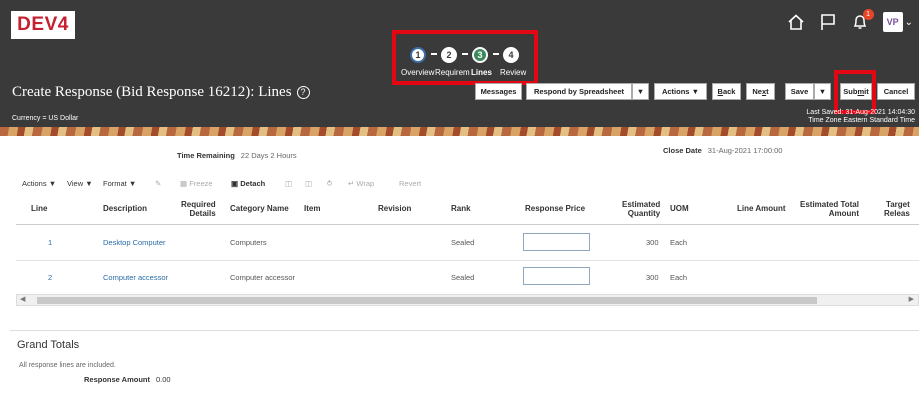 Image resolution: width=919 pixels, height=414 pixels. Describe the element at coordinates (351, 183) in the screenshot. I see `wrap-icon: ↵` at that location.